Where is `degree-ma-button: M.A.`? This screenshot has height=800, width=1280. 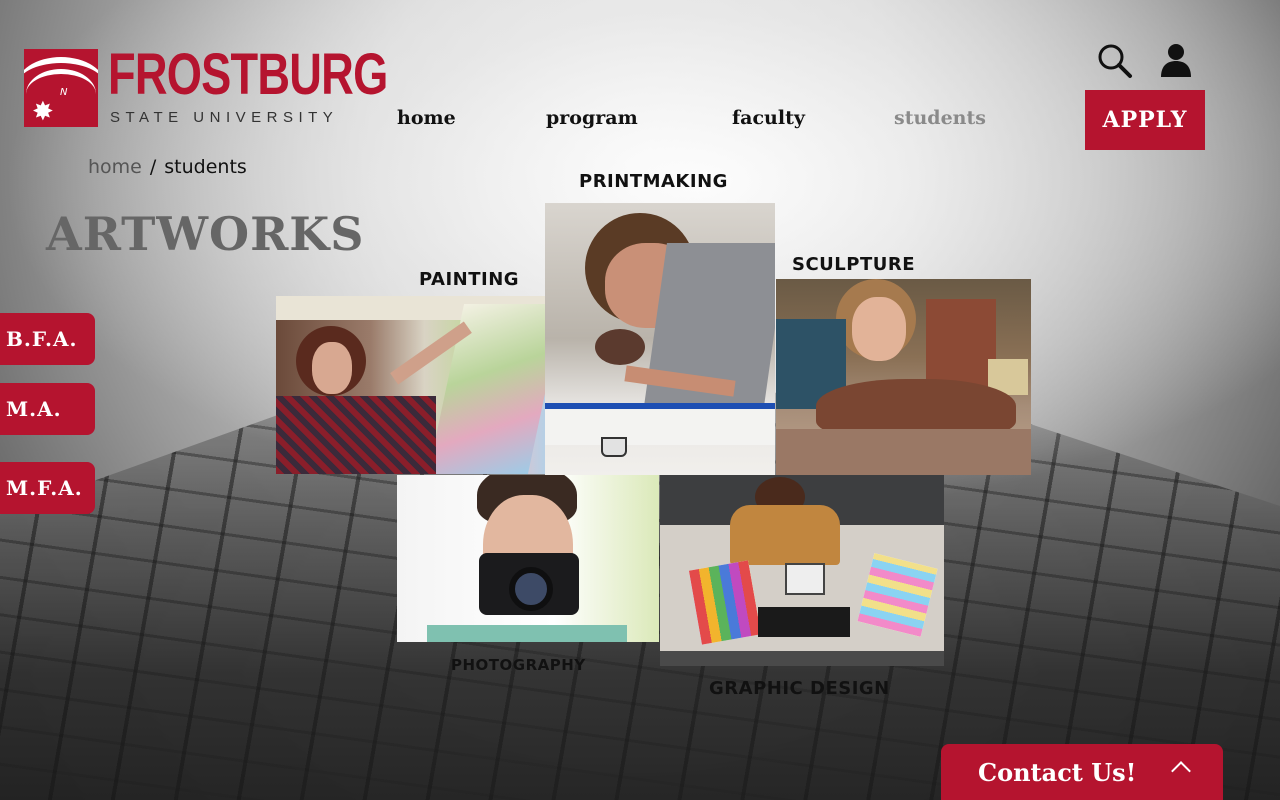
degree-ma-button: M.A. is located at coordinates (47, 409).